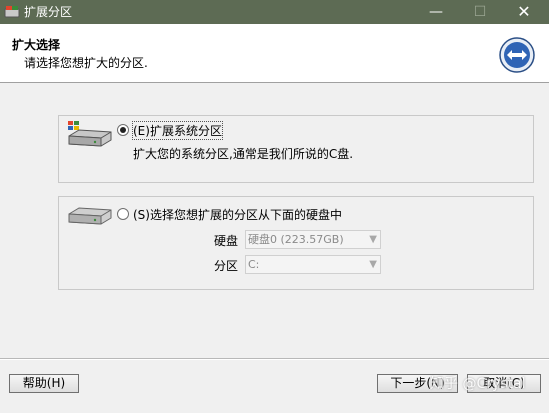  Describe the element at coordinates (274, 12) in the screenshot. I see `title-bar: 扩展分区 — ☐ ✕` at that location.